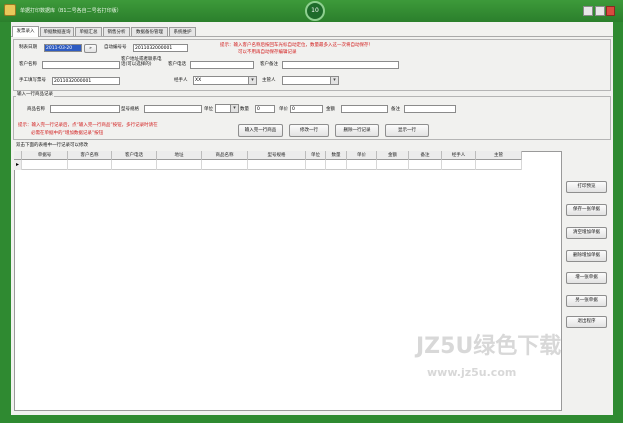 This screenshot has width=623, height=423. I want to click on column-header: 型号规格, so click(277, 155).